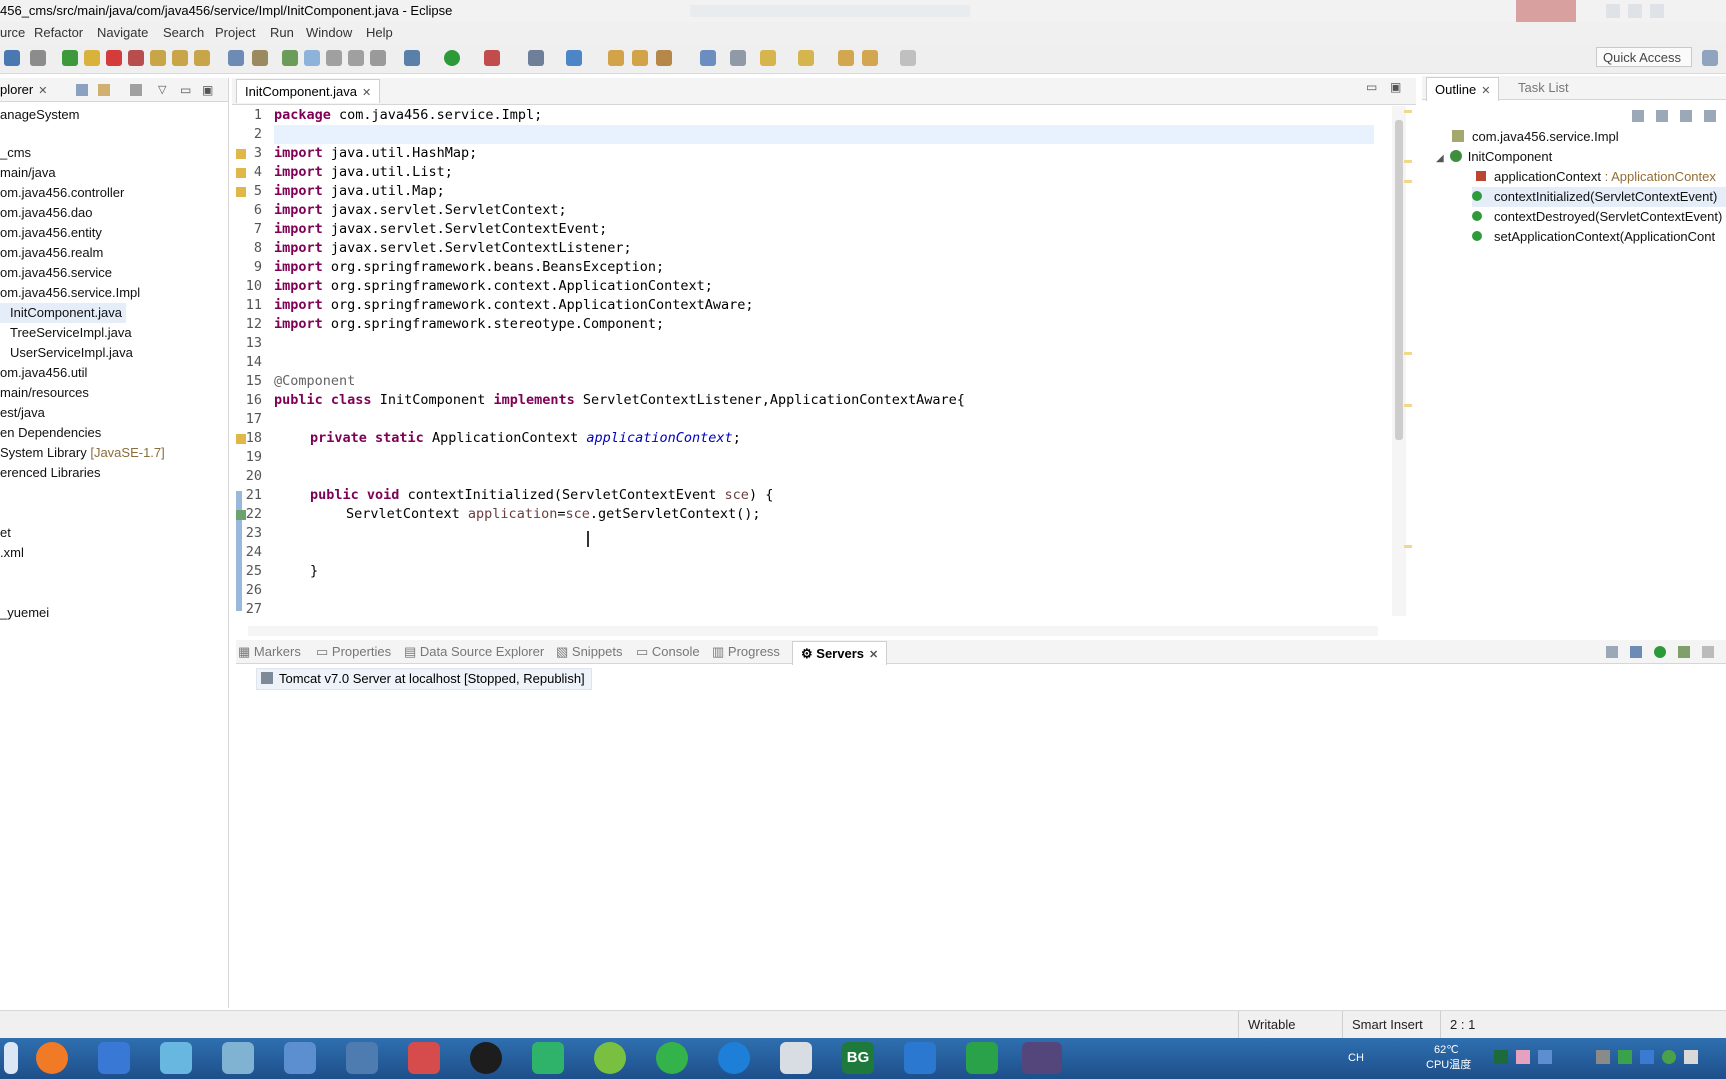 The height and width of the screenshot is (1079, 1726). I want to click on tree-item: UserServiceImpl.java, so click(71, 353).